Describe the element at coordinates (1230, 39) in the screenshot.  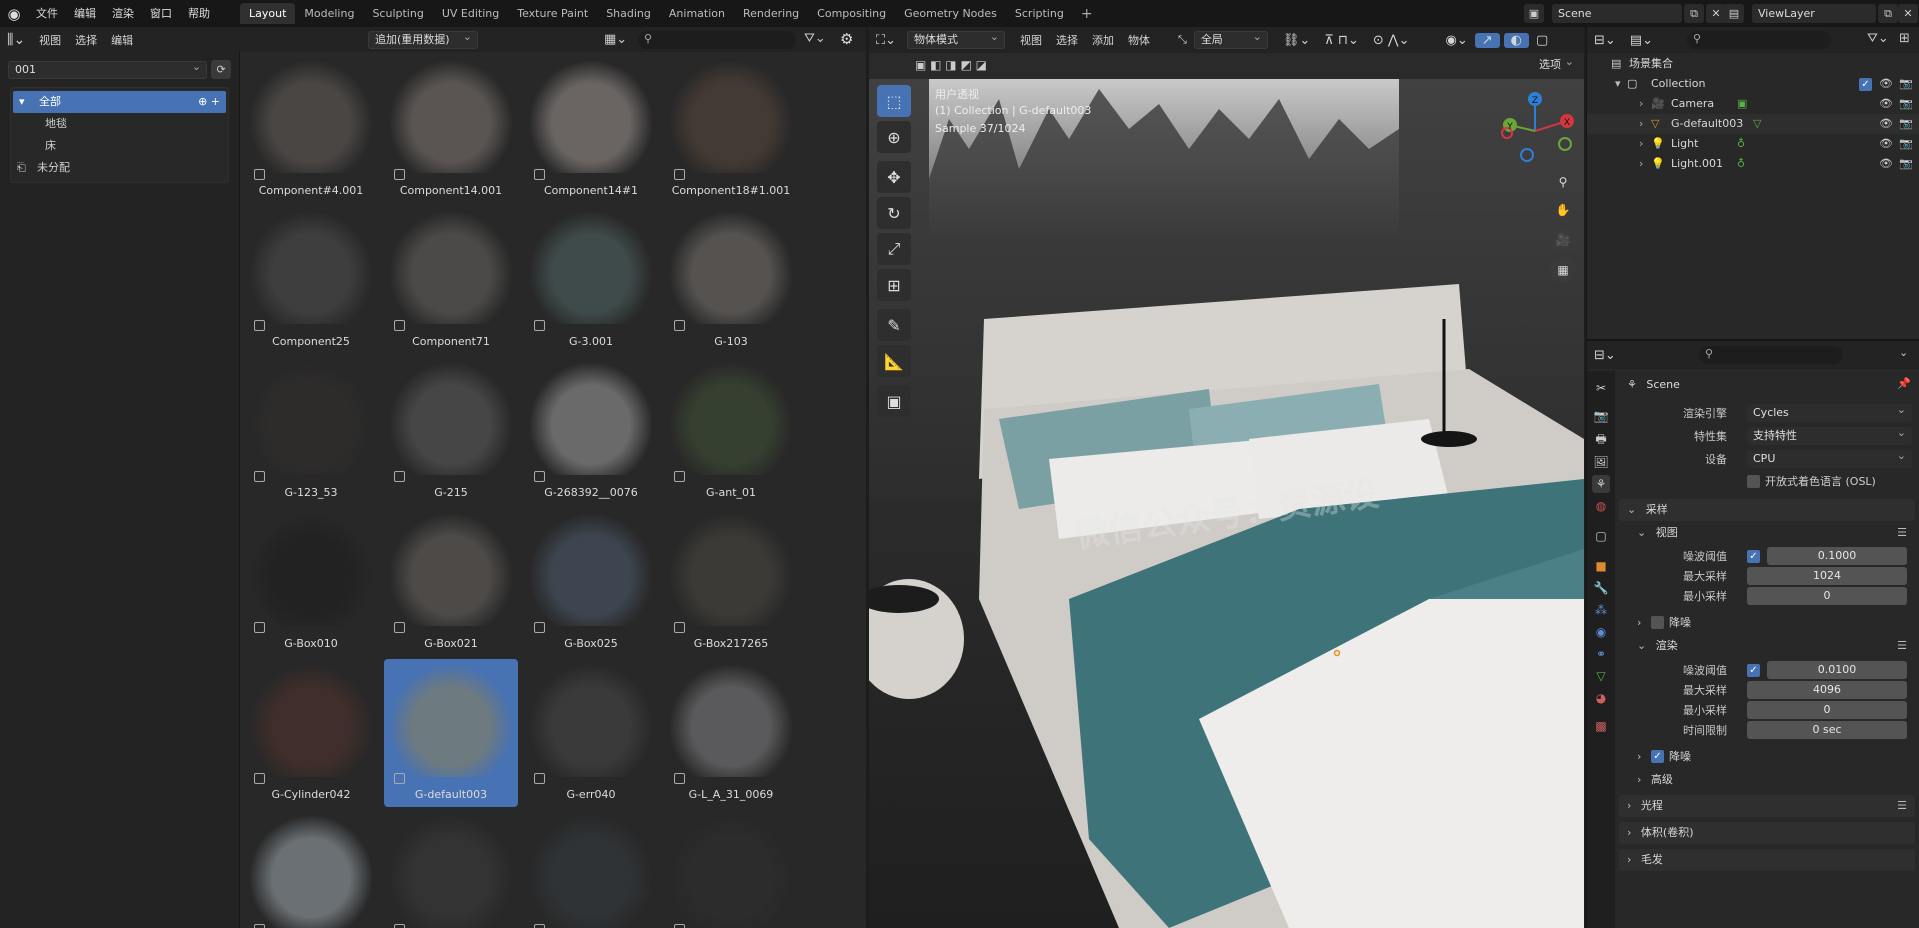
I see `transform-orientation-dropdown: 全局` at that location.